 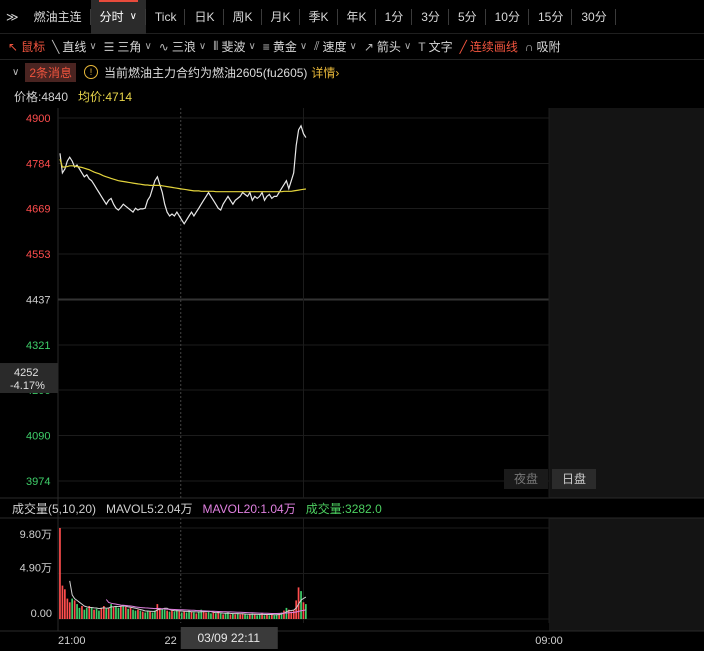 What do you see at coordinates (422, 46) in the screenshot?
I see `text-icon: T` at bounding box center [422, 46].